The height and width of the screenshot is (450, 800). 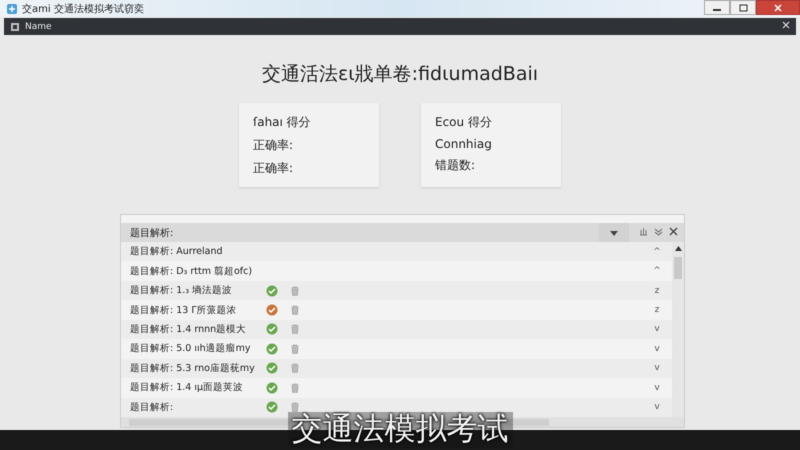 I want to click on maximize-button, so click(x=743, y=7).